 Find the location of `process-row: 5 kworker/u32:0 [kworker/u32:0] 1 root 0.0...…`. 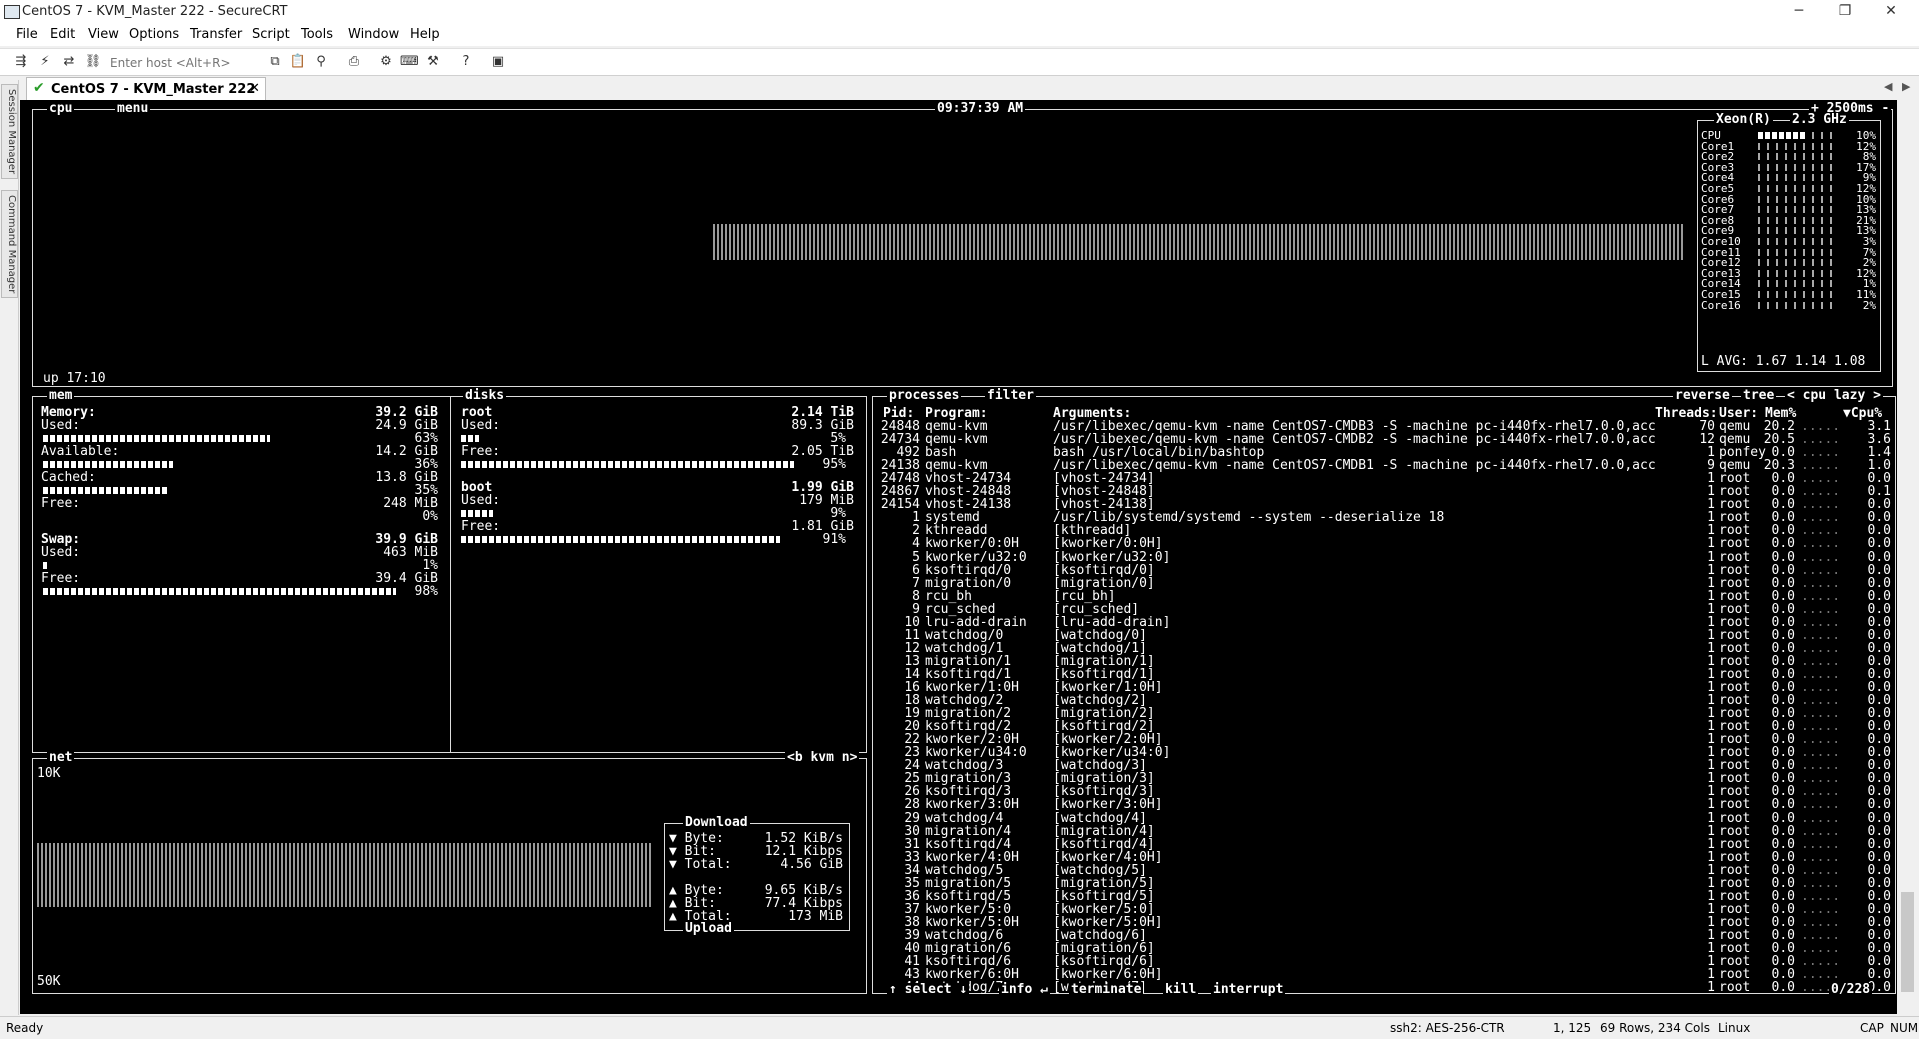

process-row: 5 kworker/u32:0 [kworker/u32:0] 1 root 0.0...… is located at coordinates (1384, 557).